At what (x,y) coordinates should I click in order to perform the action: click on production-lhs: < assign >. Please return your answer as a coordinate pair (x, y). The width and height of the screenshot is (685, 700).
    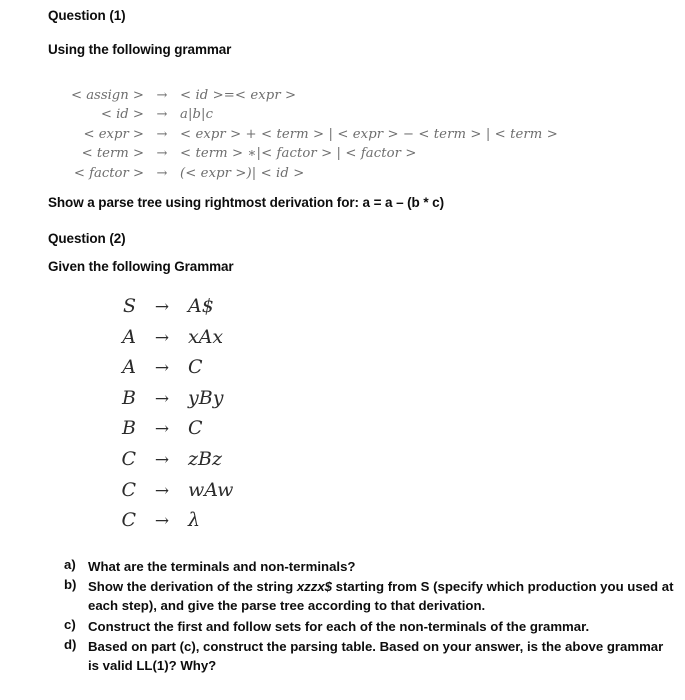
    Looking at the image, I should click on (107, 95).